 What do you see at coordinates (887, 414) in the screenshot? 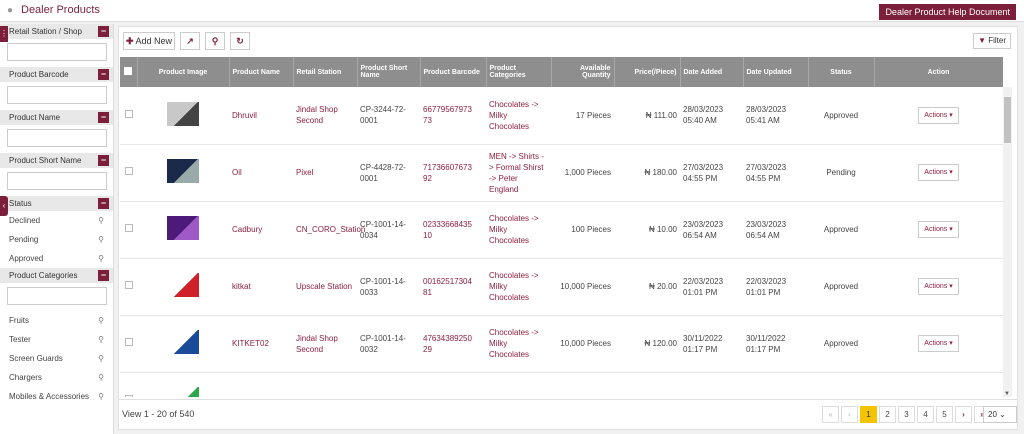
I see `page-button: 2` at bounding box center [887, 414].